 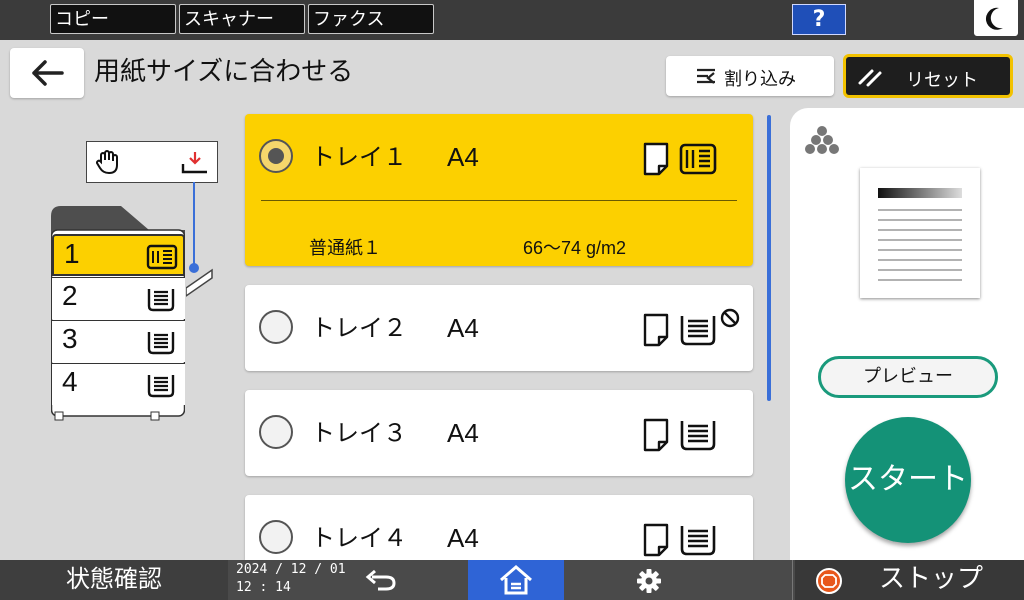 I want to click on machine-tray-3: 3, so click(x=118, y=341).